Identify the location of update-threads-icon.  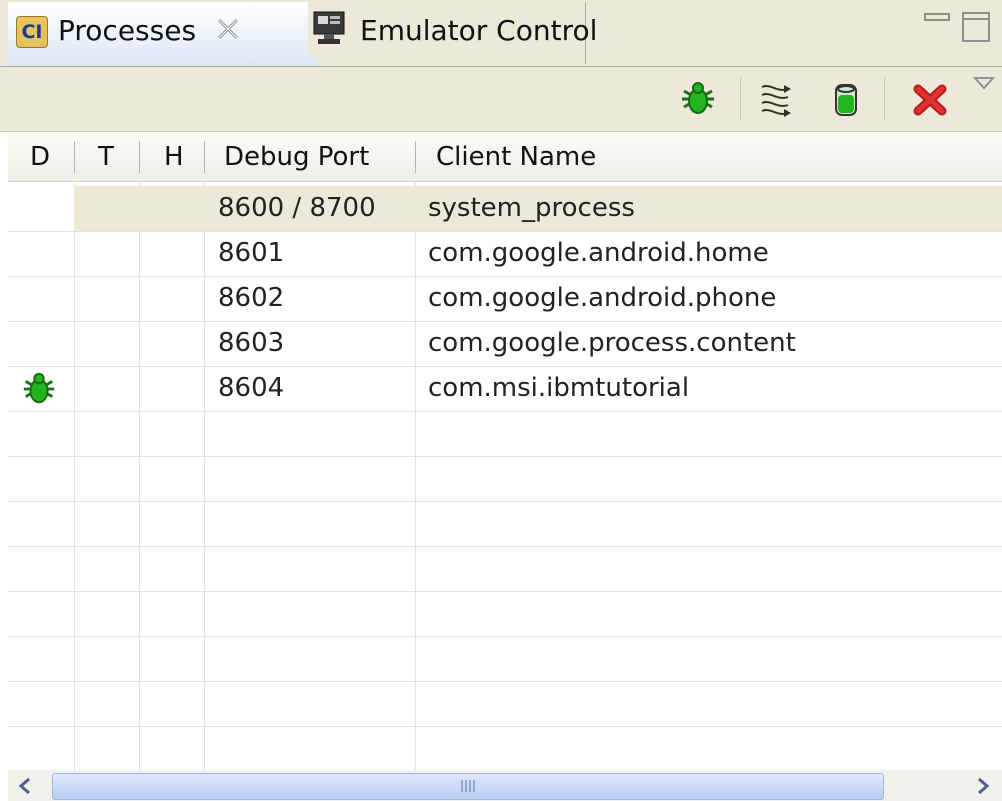
(776, 101).